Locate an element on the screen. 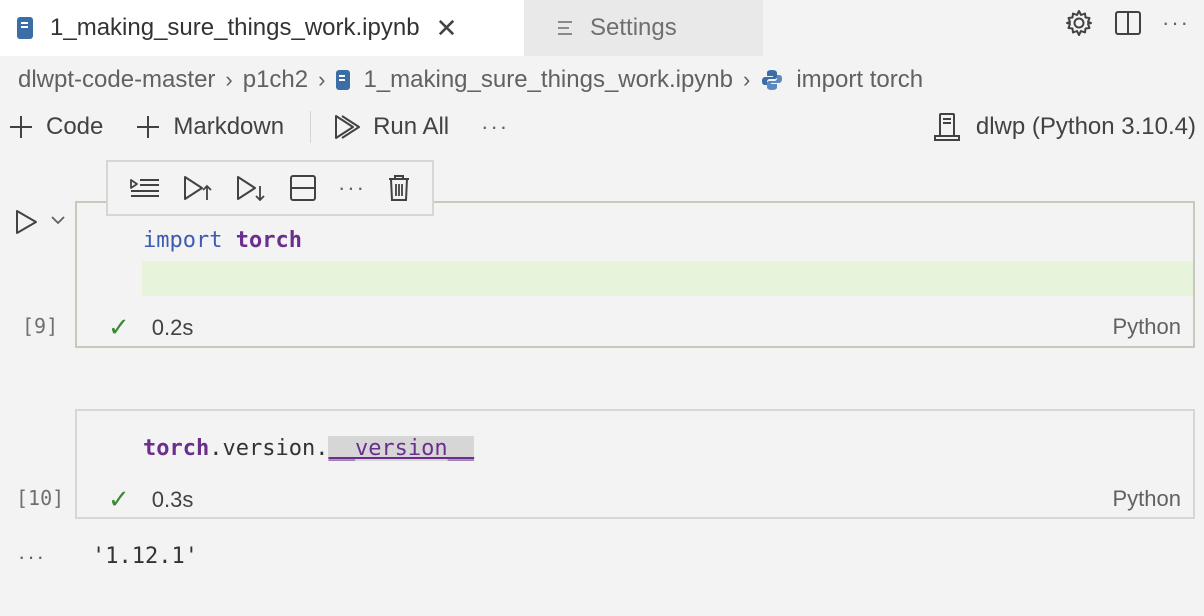  output-more-icon: ··· is located at coordinates (32, 557).